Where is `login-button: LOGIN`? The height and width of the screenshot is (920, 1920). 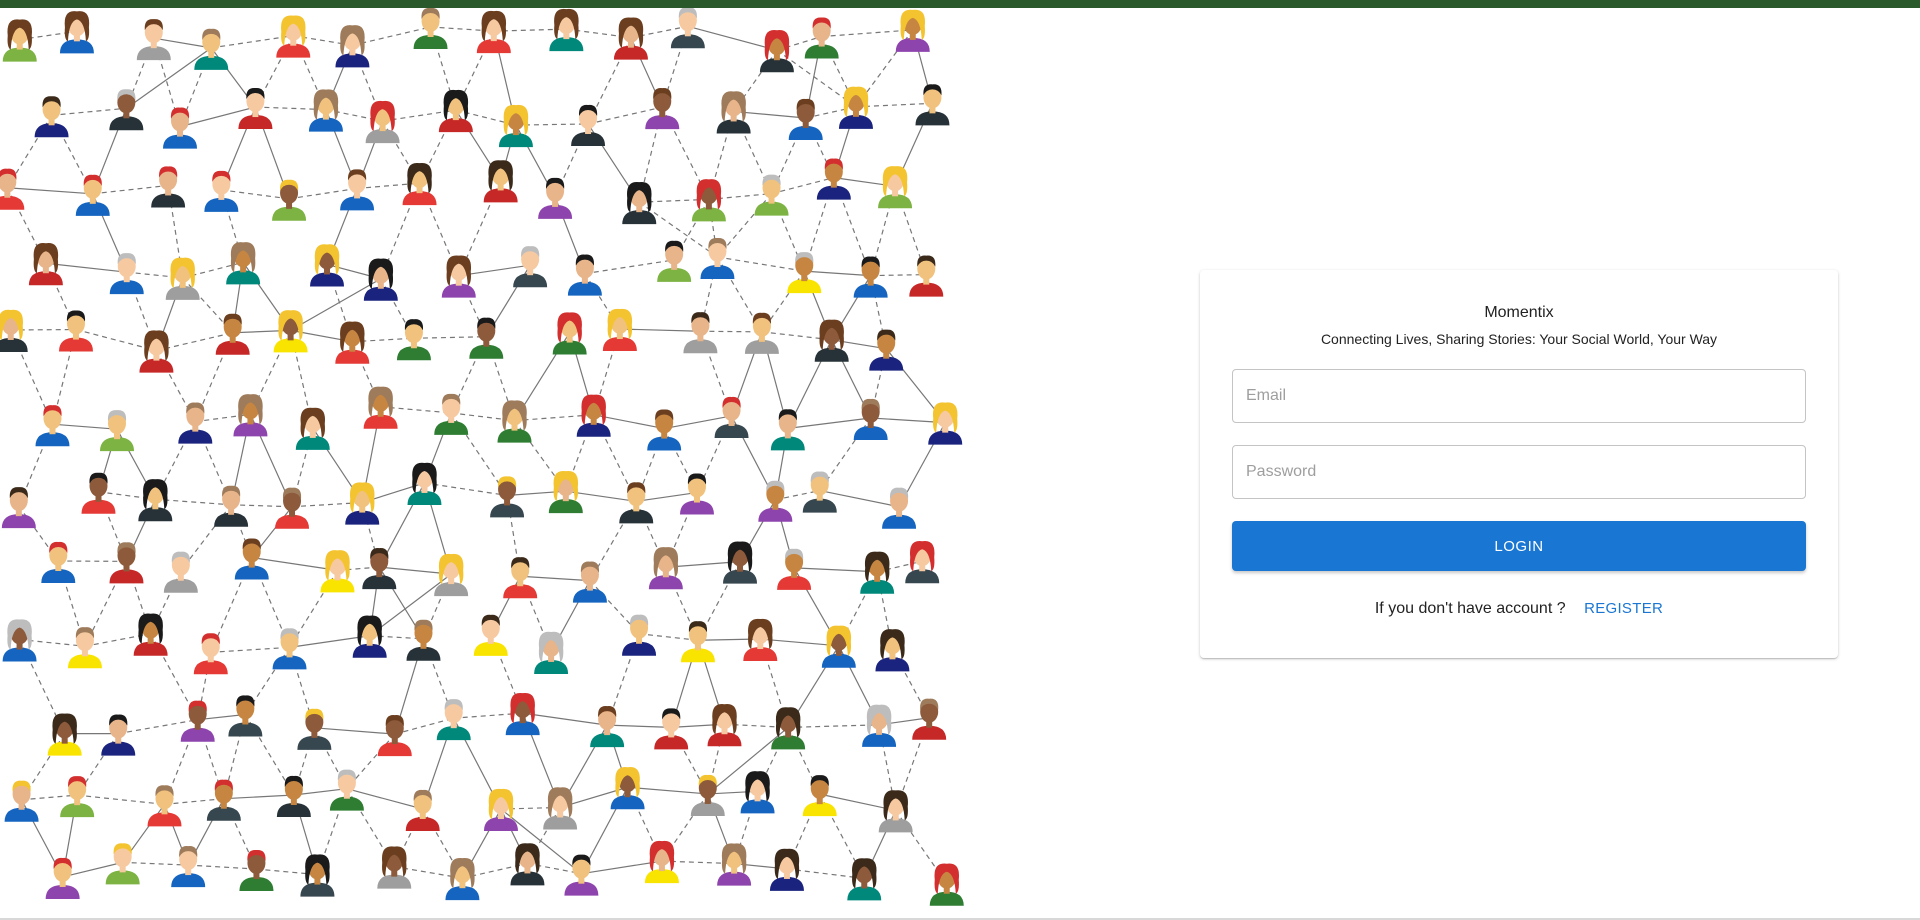
login-button: LOGIN is located at coordinates (1519, 546).